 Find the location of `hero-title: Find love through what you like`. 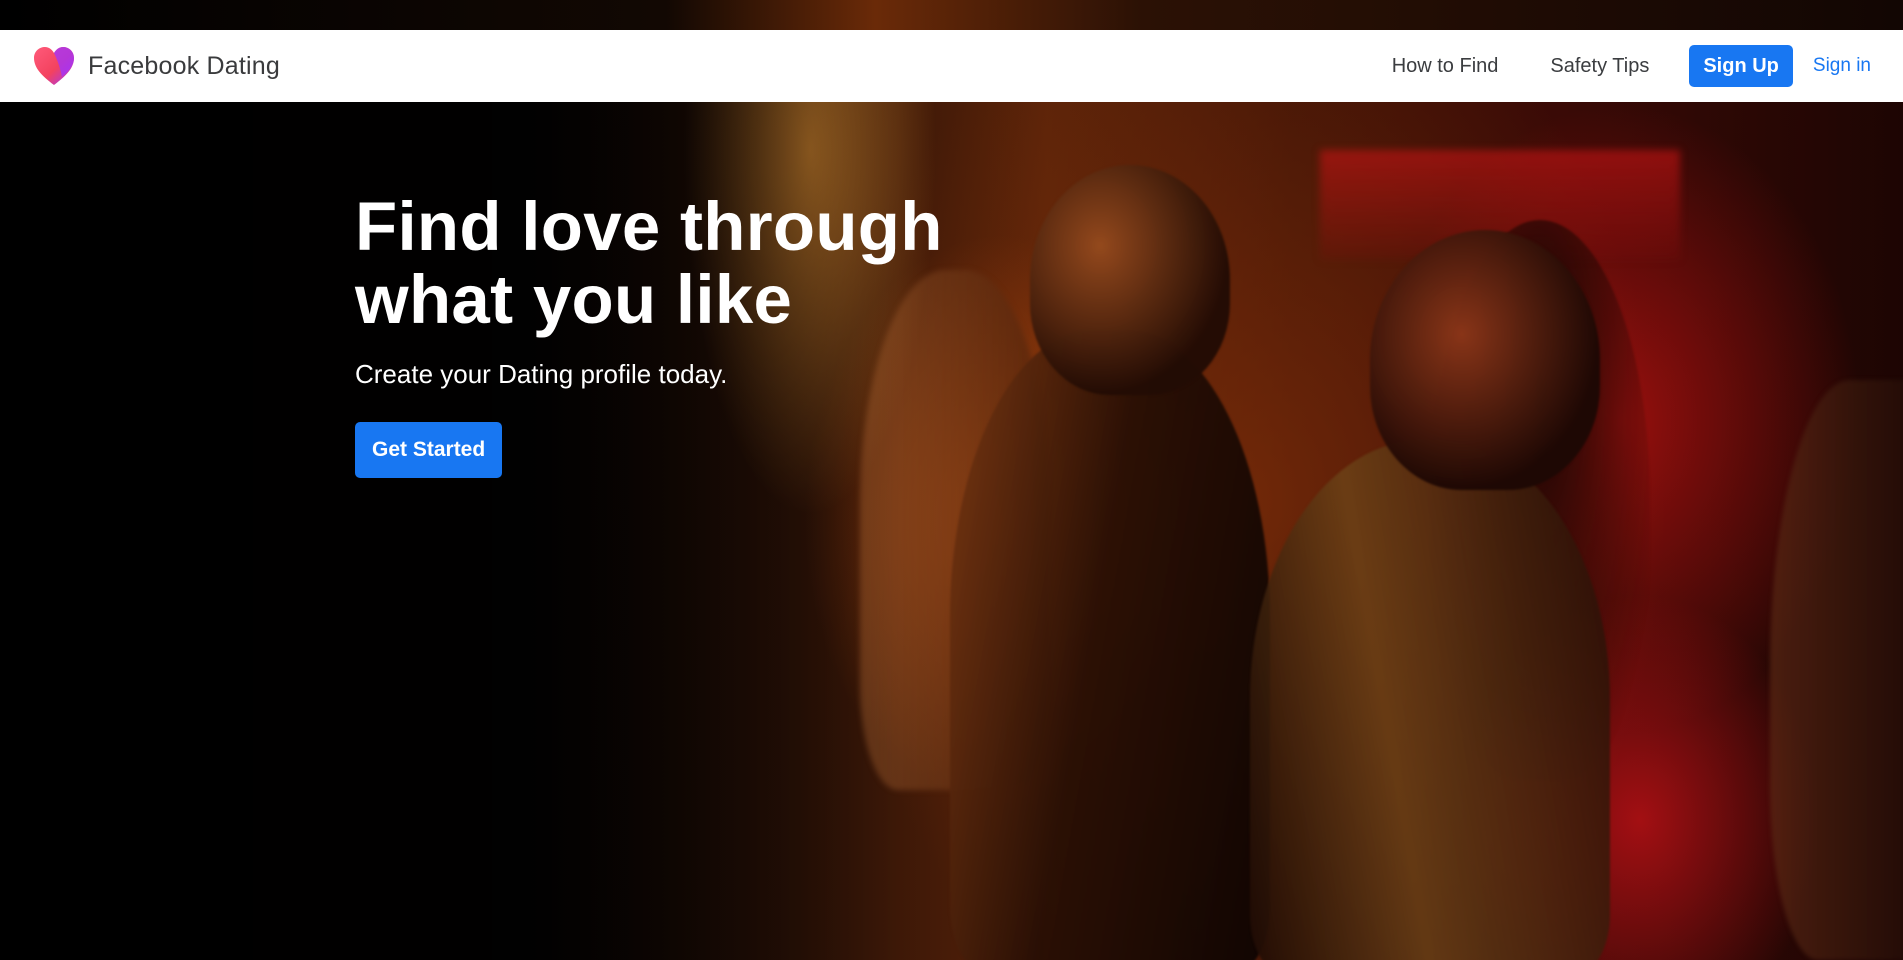

hero-title: Find love through what you like is located at coordinates (705, 263).